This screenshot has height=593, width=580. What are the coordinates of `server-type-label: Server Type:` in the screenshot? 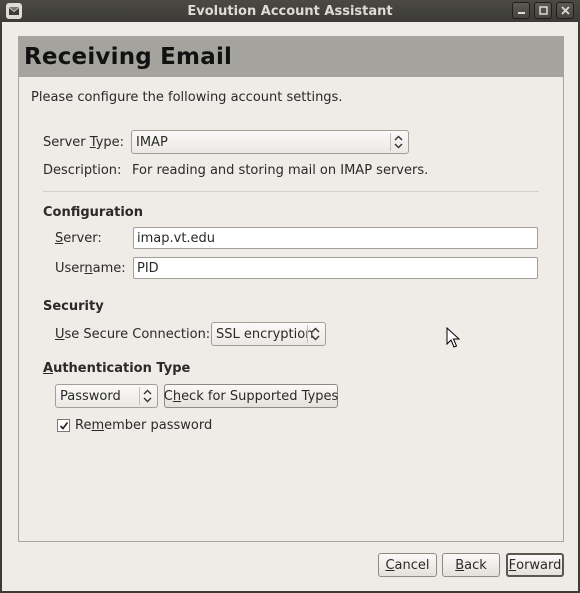 It's located at (84, 142).